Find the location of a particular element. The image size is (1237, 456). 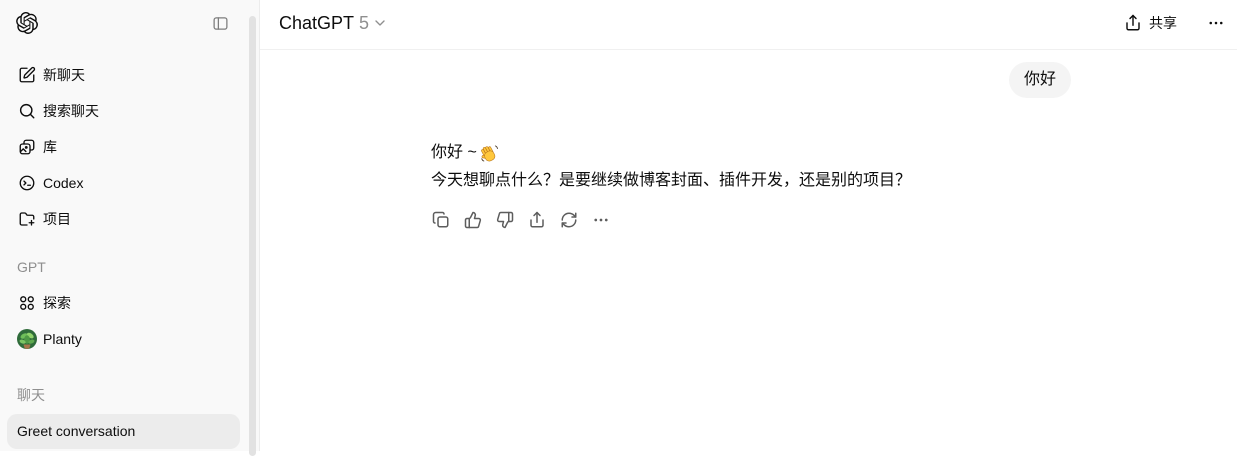

explore-grid-icon is located at coordinates (27, 303).